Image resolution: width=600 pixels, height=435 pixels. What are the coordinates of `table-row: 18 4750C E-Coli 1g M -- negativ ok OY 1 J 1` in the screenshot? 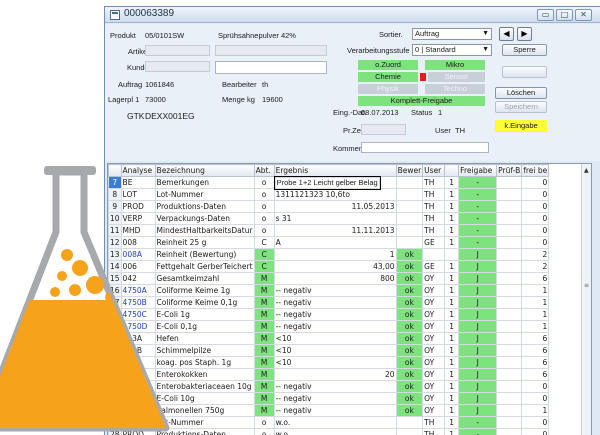 It's located at (329, 314).